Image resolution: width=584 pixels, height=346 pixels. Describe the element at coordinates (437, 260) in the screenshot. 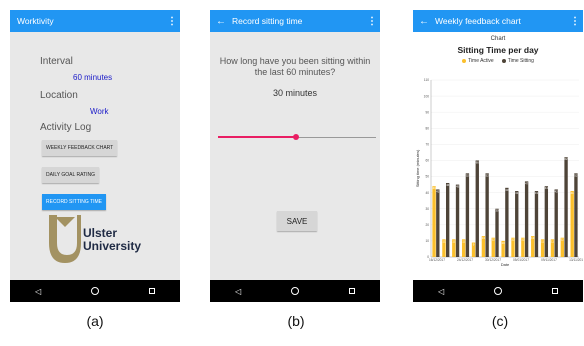

I see `x-tick-label: 16/12/2017` at that location.